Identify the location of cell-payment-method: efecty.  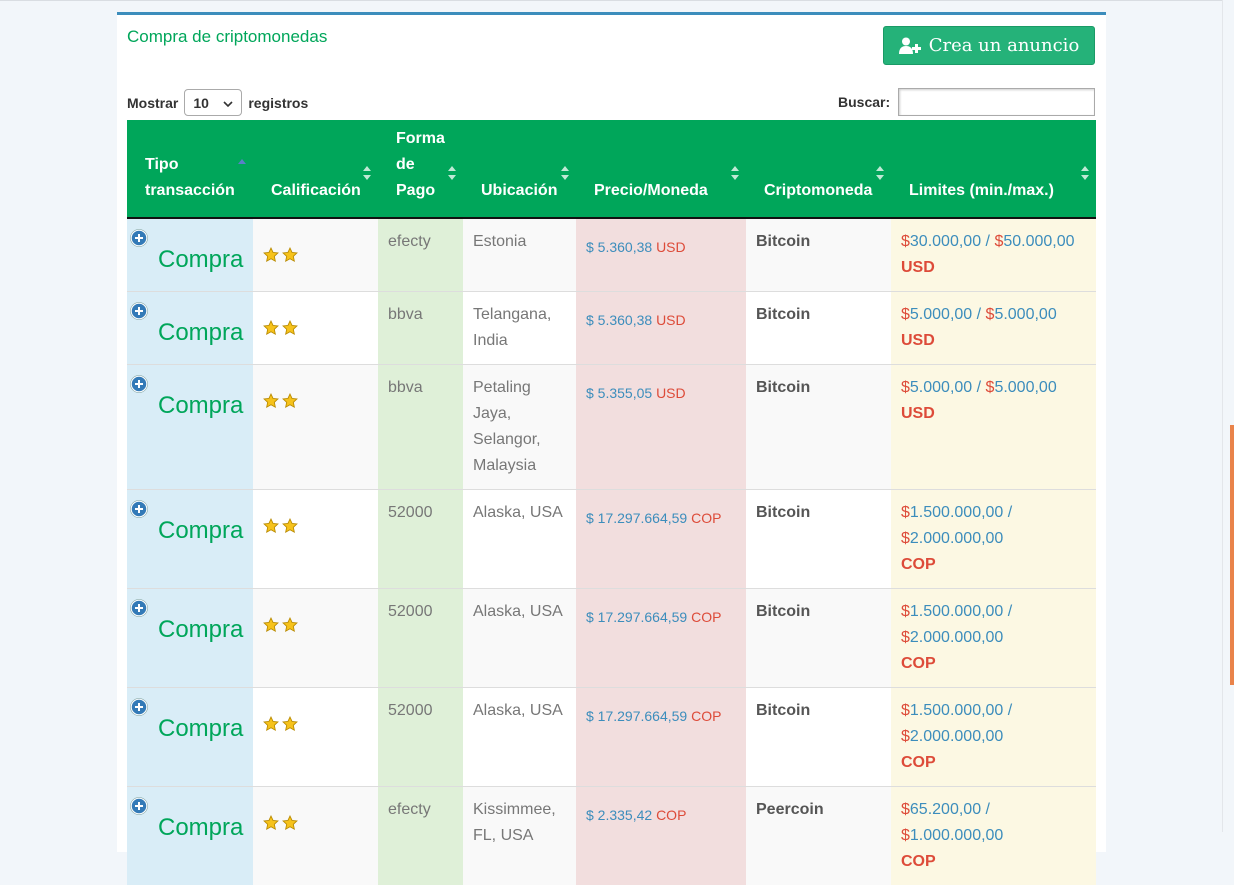
(420, 255).